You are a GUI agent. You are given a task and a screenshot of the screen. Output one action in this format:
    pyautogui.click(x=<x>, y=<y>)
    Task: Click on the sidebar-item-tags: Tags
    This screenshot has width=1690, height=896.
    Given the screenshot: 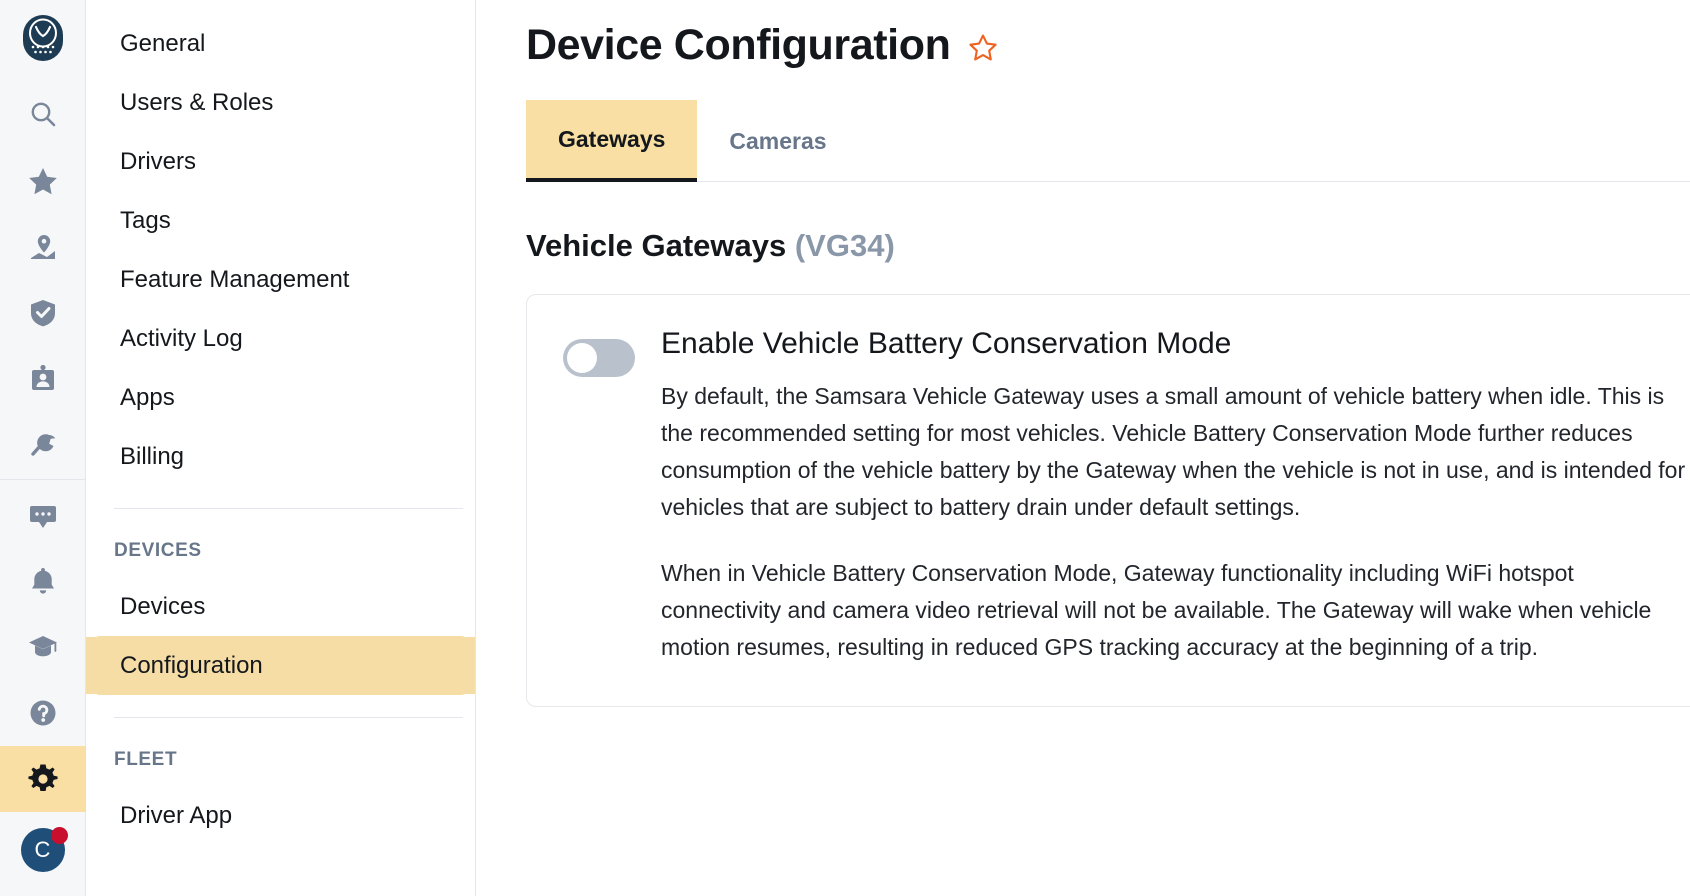 What is the action you would take?
    pyautogui.click(x=280, y=220)
    